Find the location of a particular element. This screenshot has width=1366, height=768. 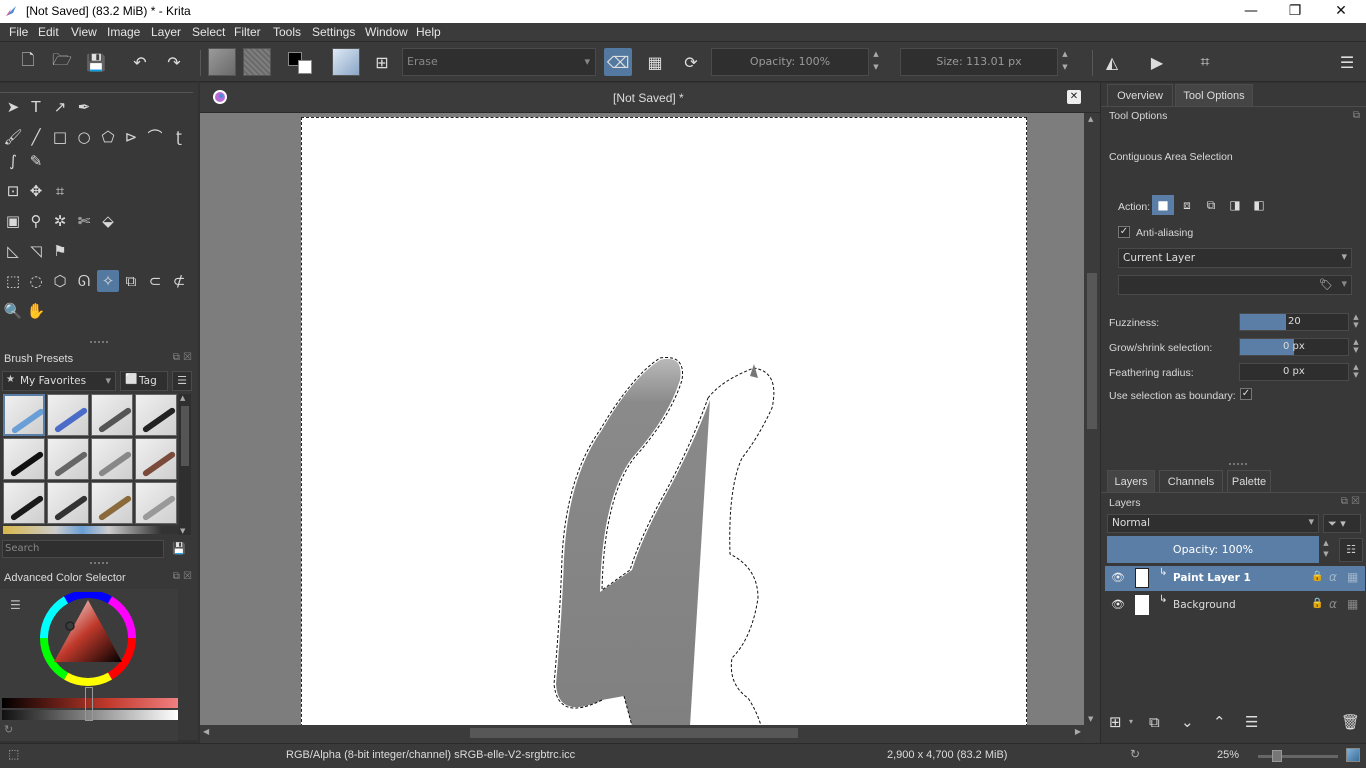

menu-help: Help is located at coordinates (428, 32).